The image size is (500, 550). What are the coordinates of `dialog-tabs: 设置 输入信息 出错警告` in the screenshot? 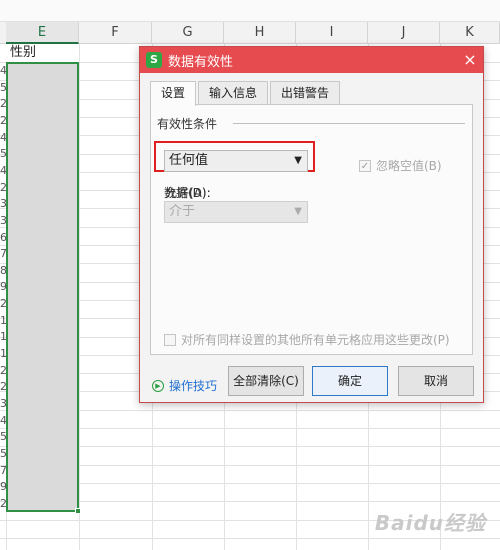 It's located at (246, 93).